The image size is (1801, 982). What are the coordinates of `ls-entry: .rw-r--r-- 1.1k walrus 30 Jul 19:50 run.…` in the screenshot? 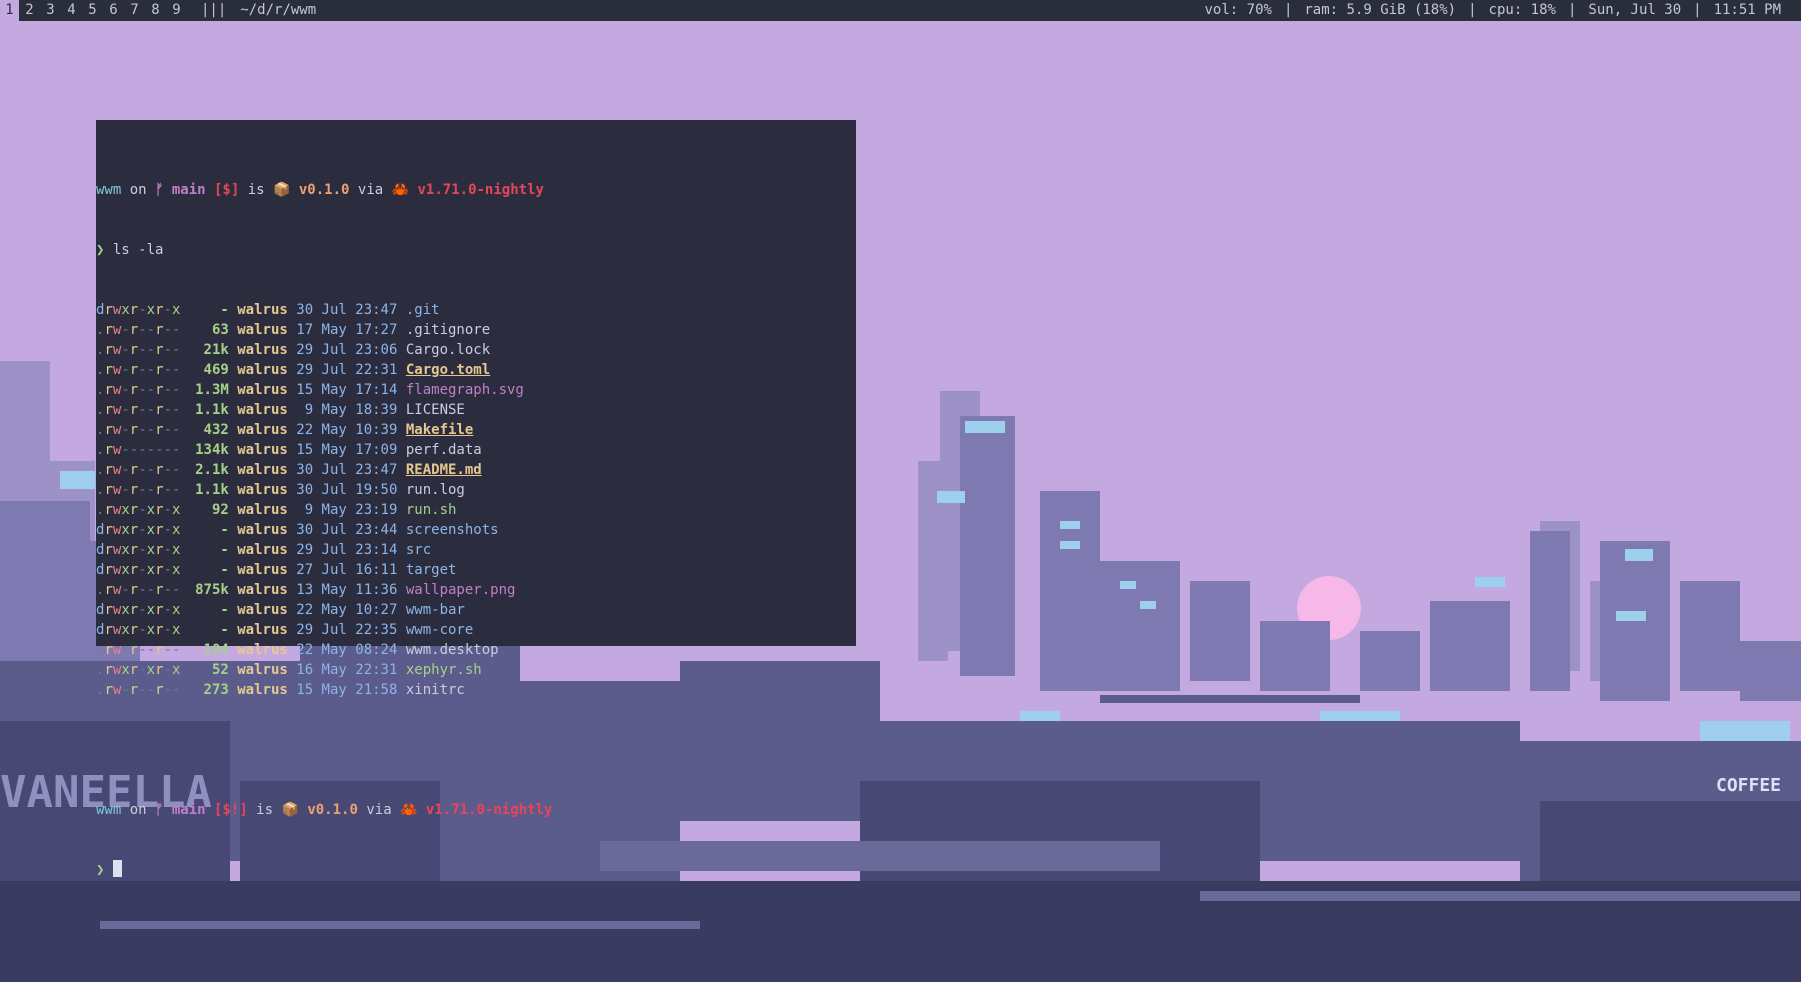 It's located at (476, 490).